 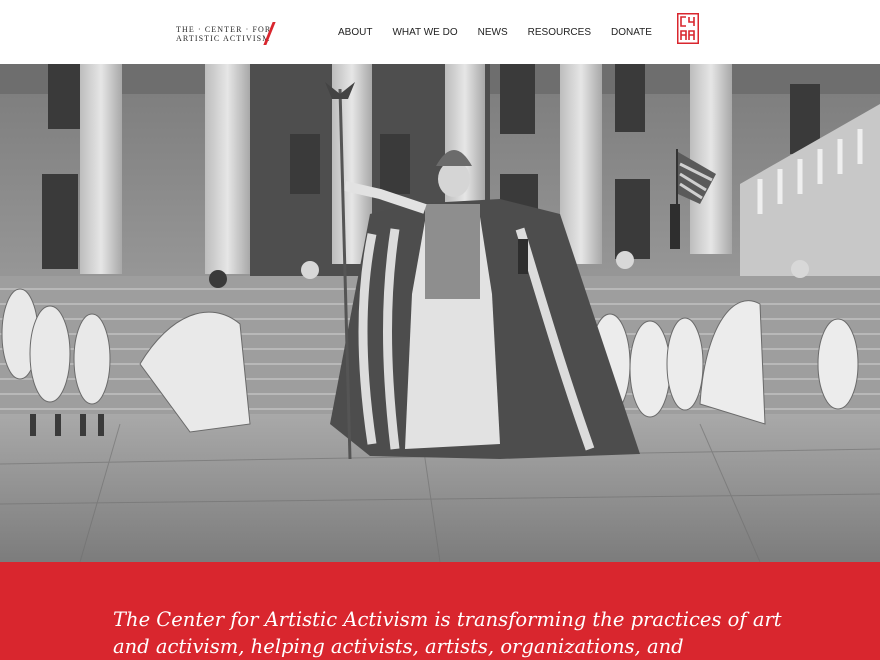 I want to click on c4aa-logo-icon, so click(x=688, y=28).